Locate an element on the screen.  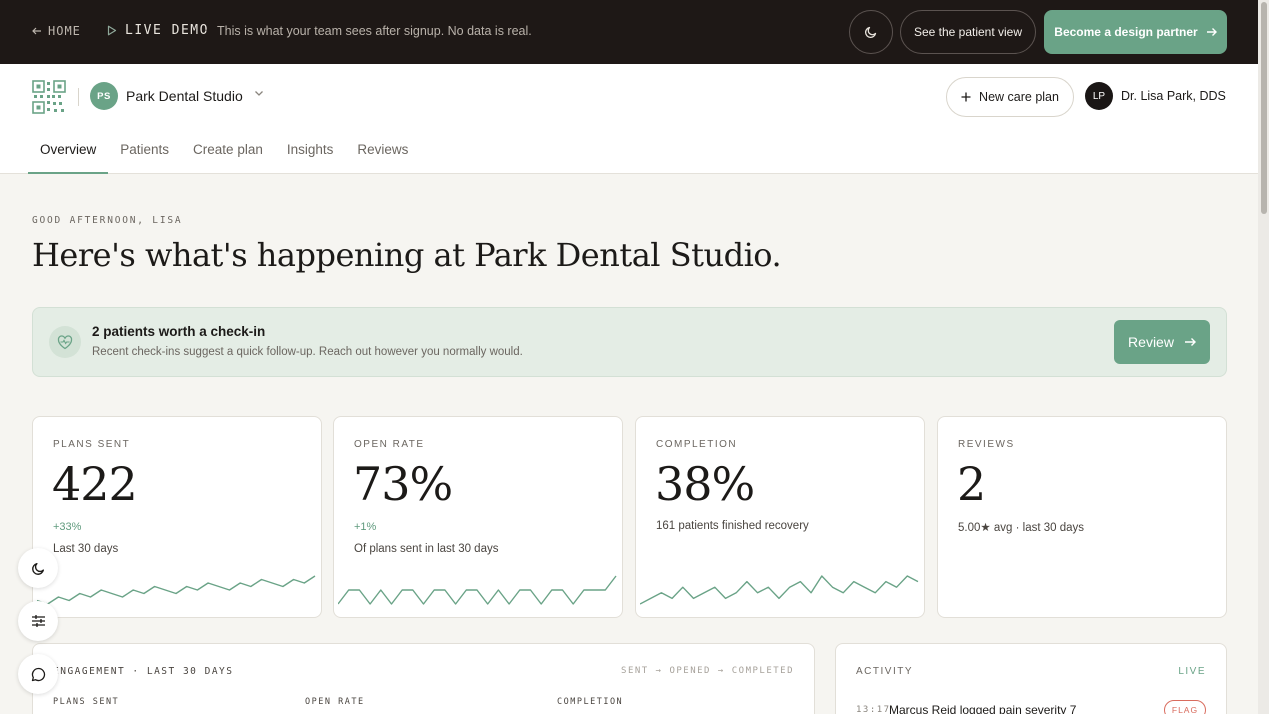
engagement-title: ENGAGEMENT · LAST 30 DAYS is located at coordinates (143, 671).